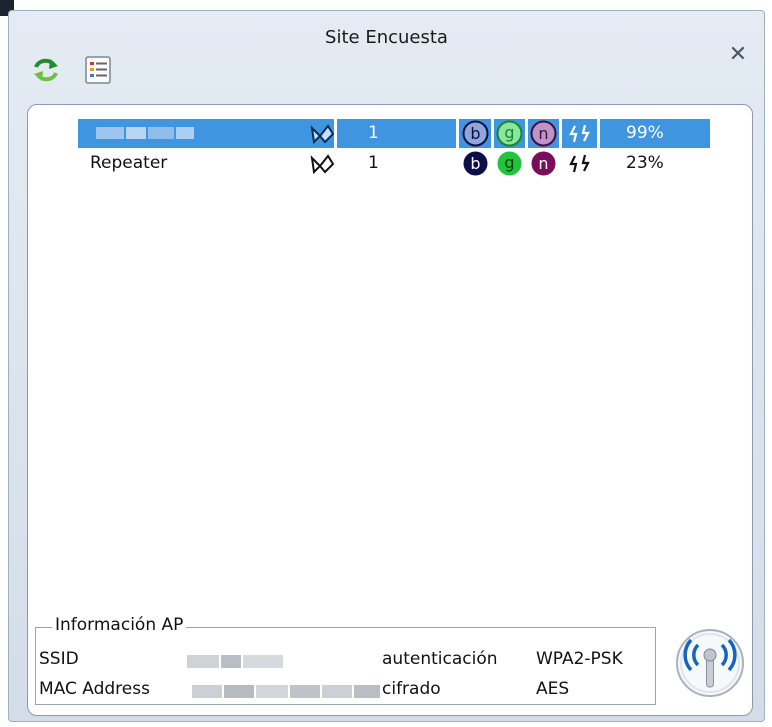 The width and height of the screenshot is (772, 727). Describe the element at coordinates (645, 133) in the screenshot. I see `network-signal: 99%` at that location.